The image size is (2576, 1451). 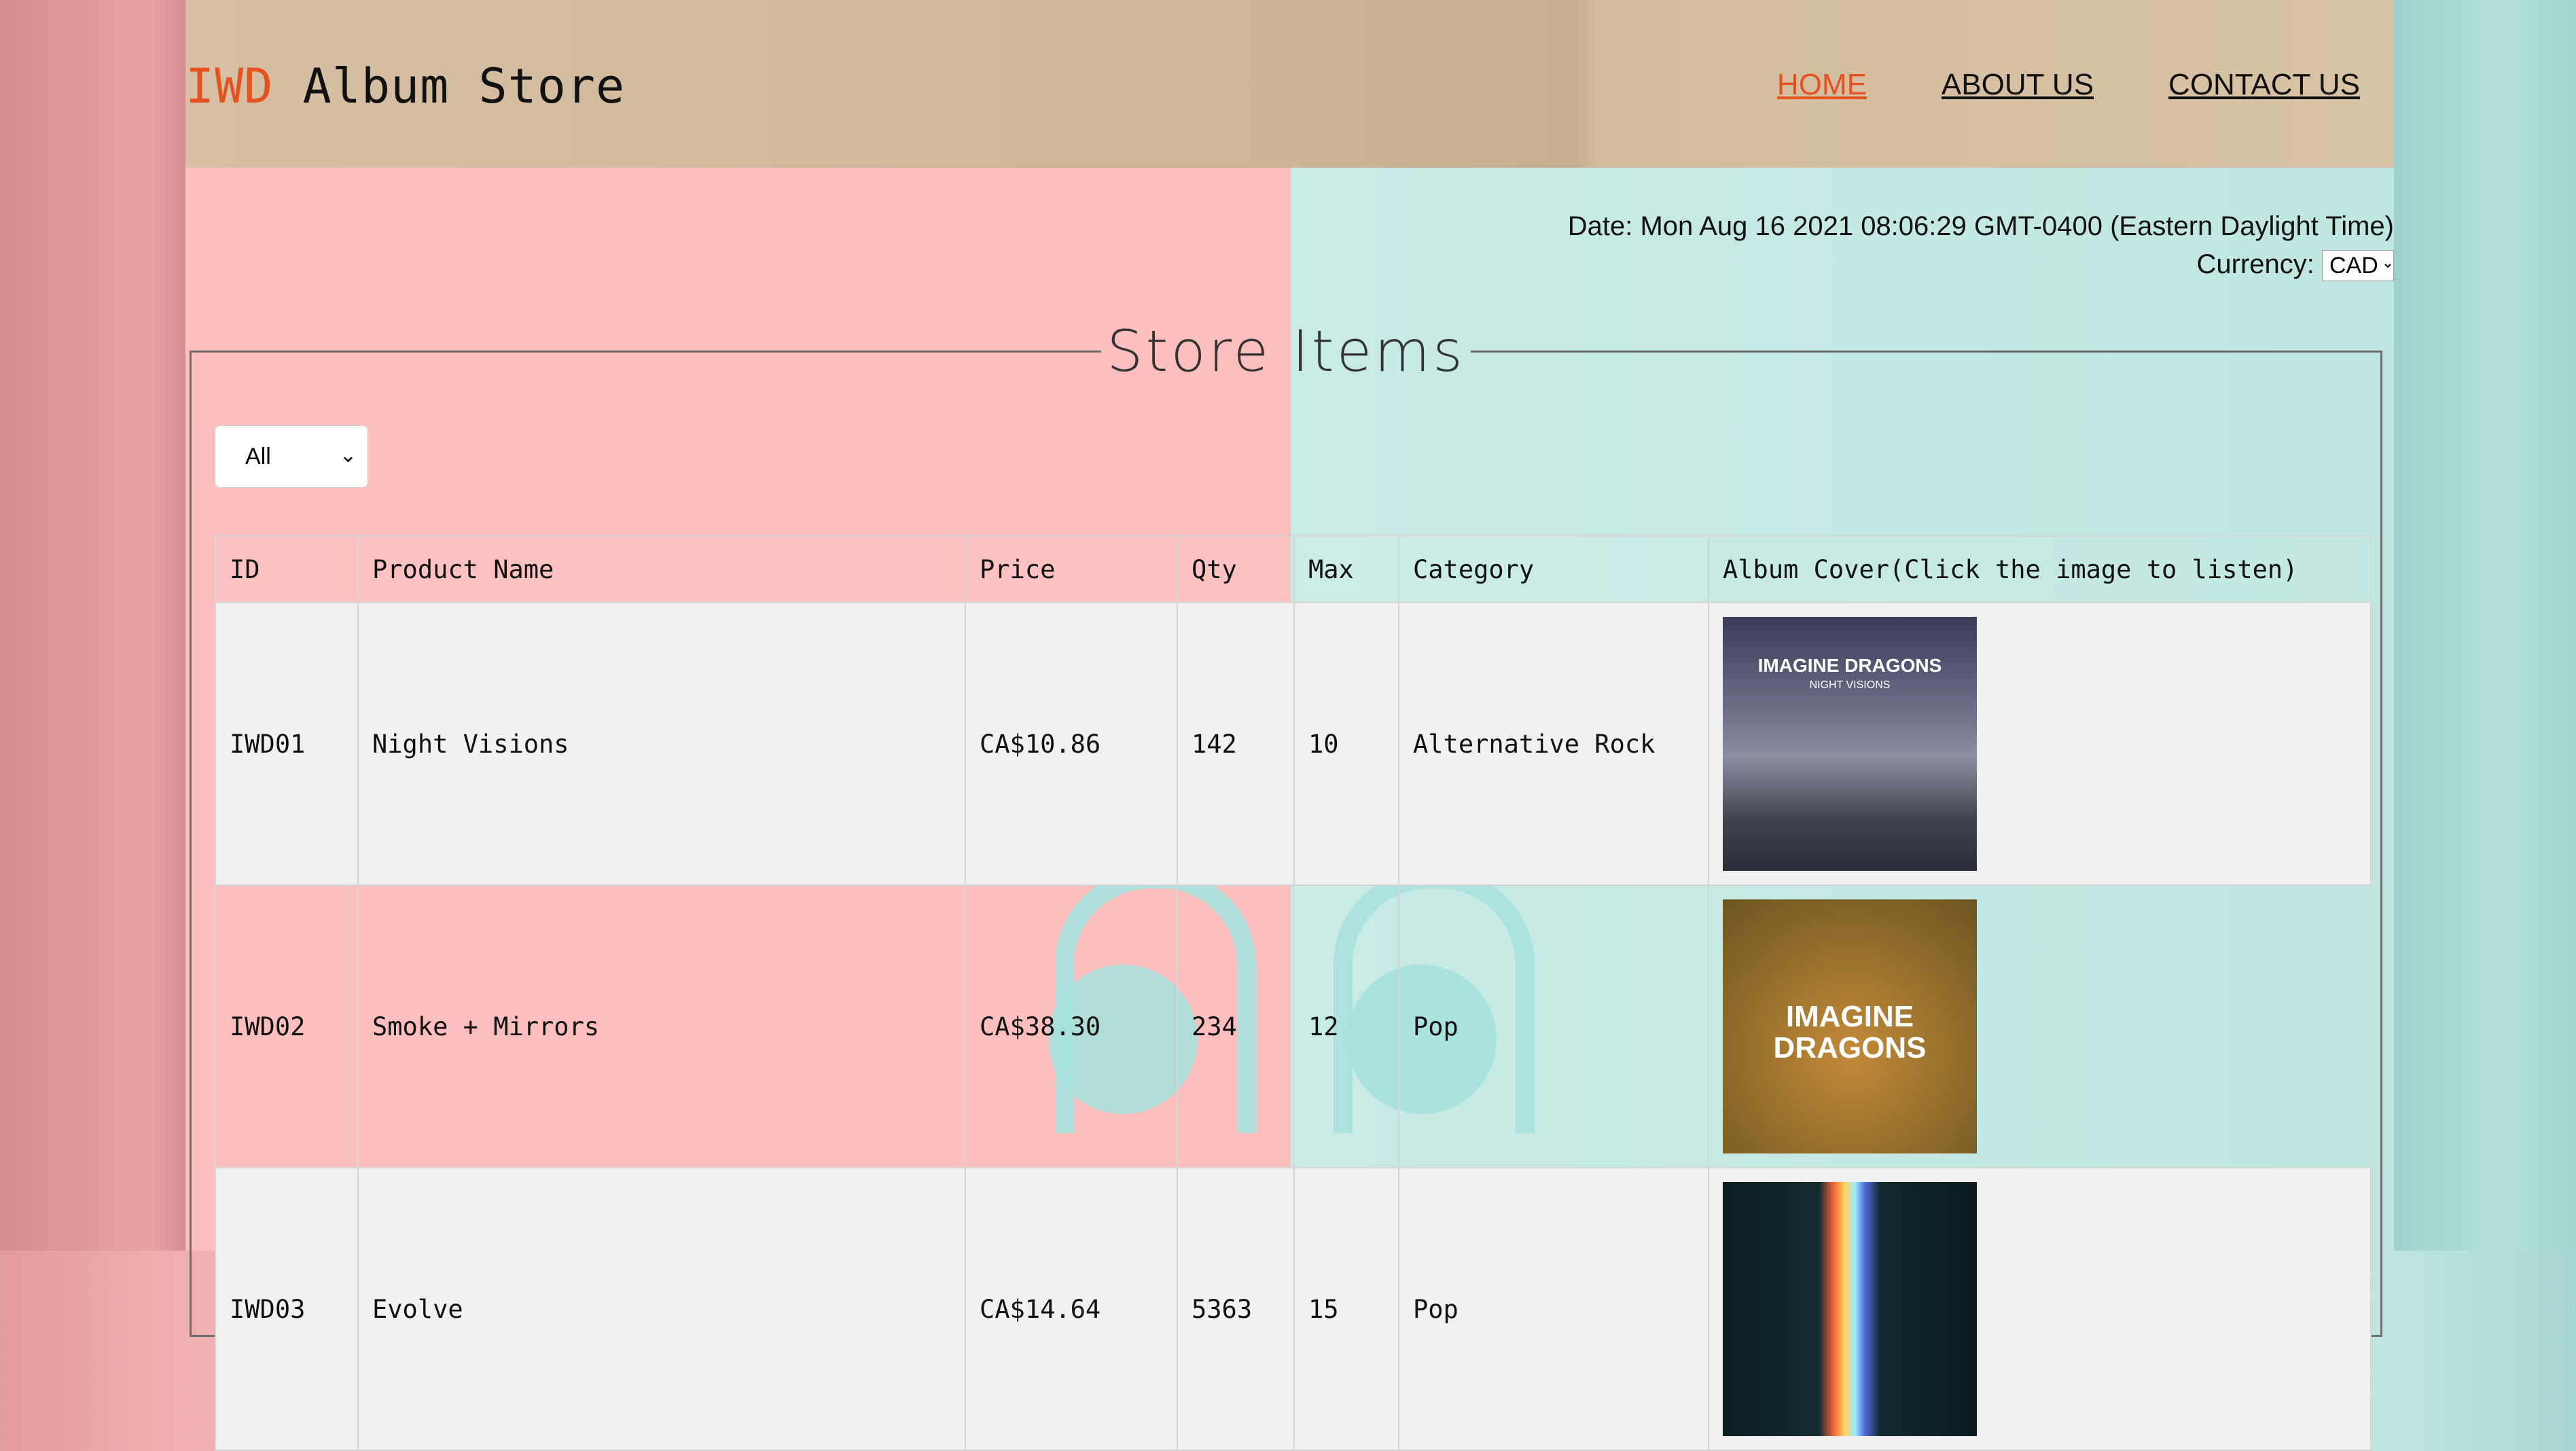 I want to click on cell-price: CA$10.86, so click(x=1071, y=744).